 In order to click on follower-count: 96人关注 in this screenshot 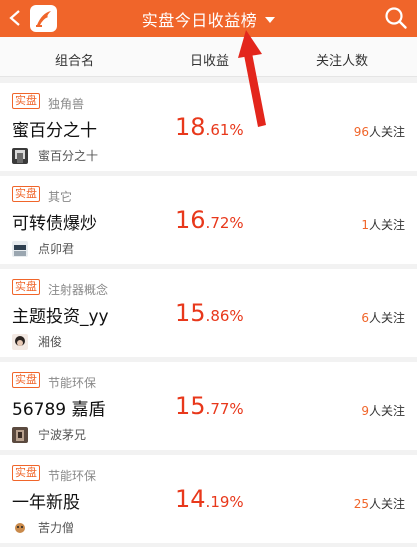, I will do `click(379, 132)`.